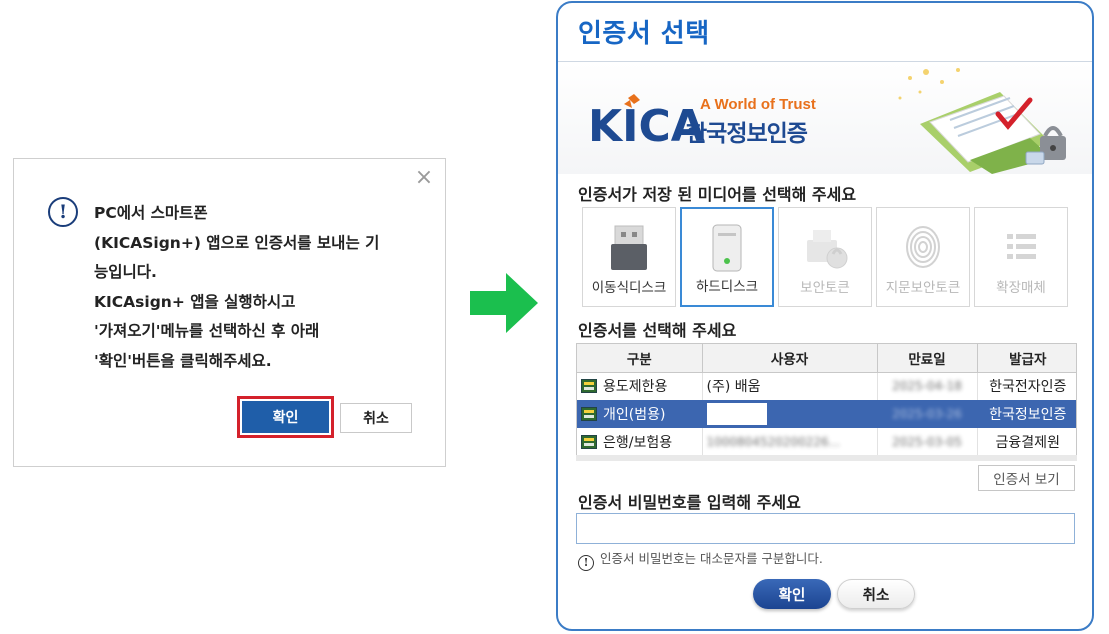 The image size is (1109, 634). I want to click on cert-expiry: 2025-03-05, so click(926, 442).